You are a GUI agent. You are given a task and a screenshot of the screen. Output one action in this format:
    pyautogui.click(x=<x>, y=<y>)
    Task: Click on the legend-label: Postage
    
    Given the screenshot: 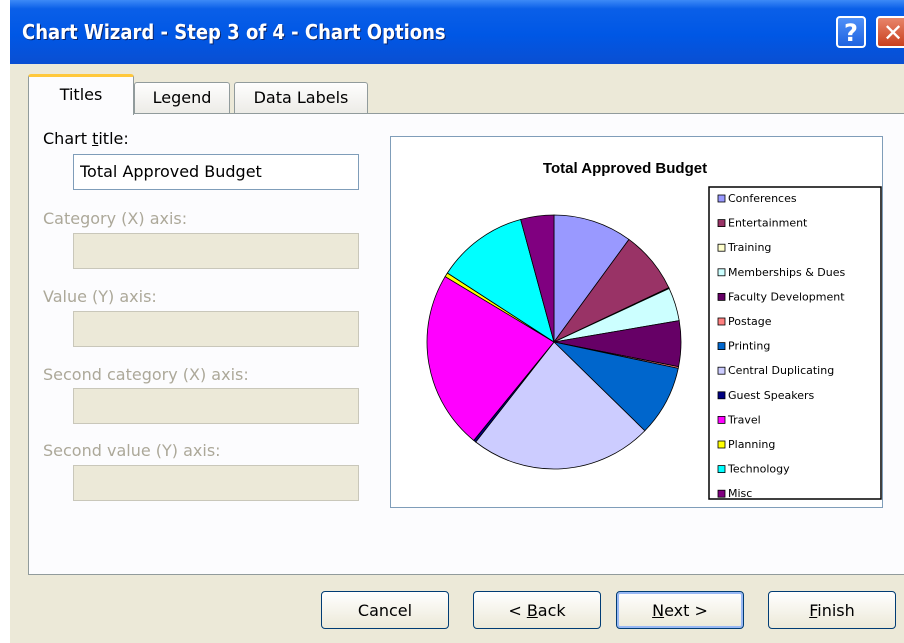 What is the action you would take?
    pyautogui.click(x=750, y=321)
    